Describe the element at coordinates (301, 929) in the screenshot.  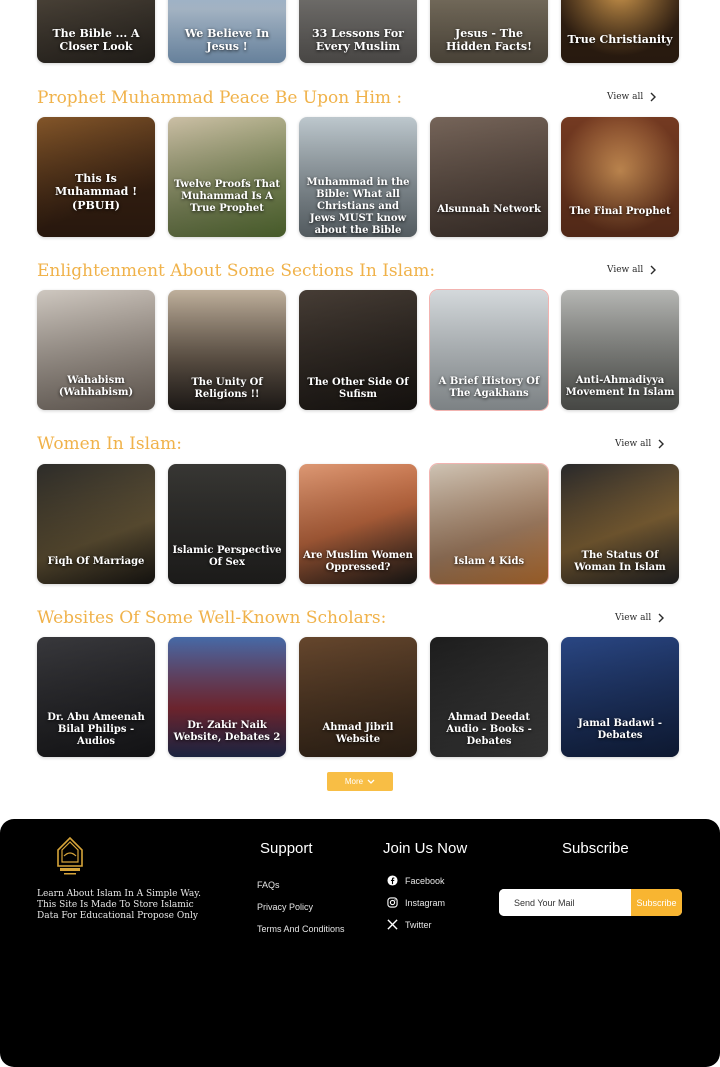
I see `terms-link: Terms And Conditions` at that location.